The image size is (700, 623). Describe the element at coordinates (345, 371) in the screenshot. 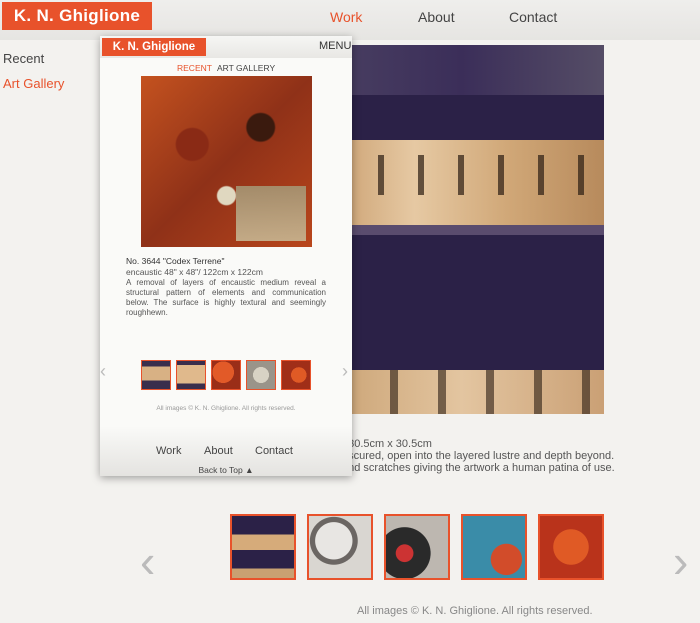

I see `mobile-next-arrow-icon: ›` at that location.